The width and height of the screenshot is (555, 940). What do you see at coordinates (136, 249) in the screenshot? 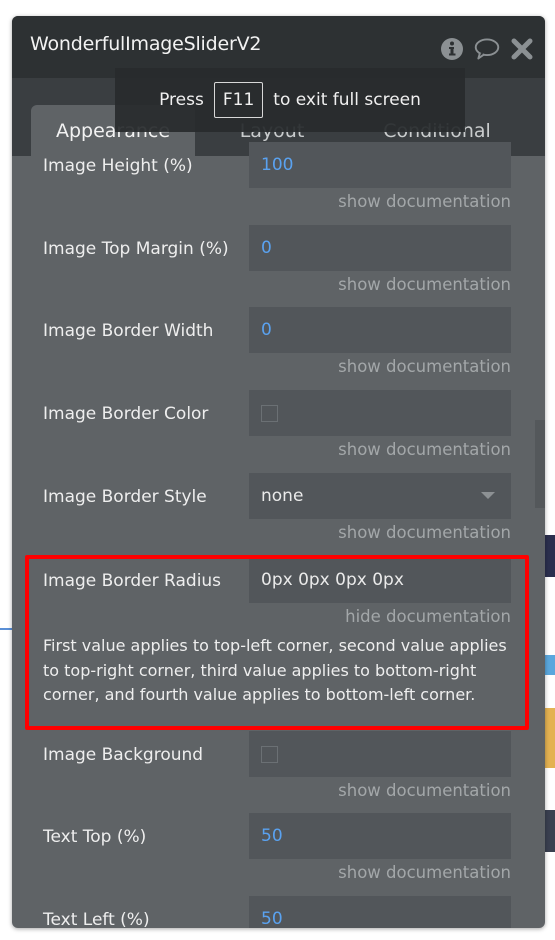
I see `property-label: Image Top Margin (%)` at bounding box center [136, 249].